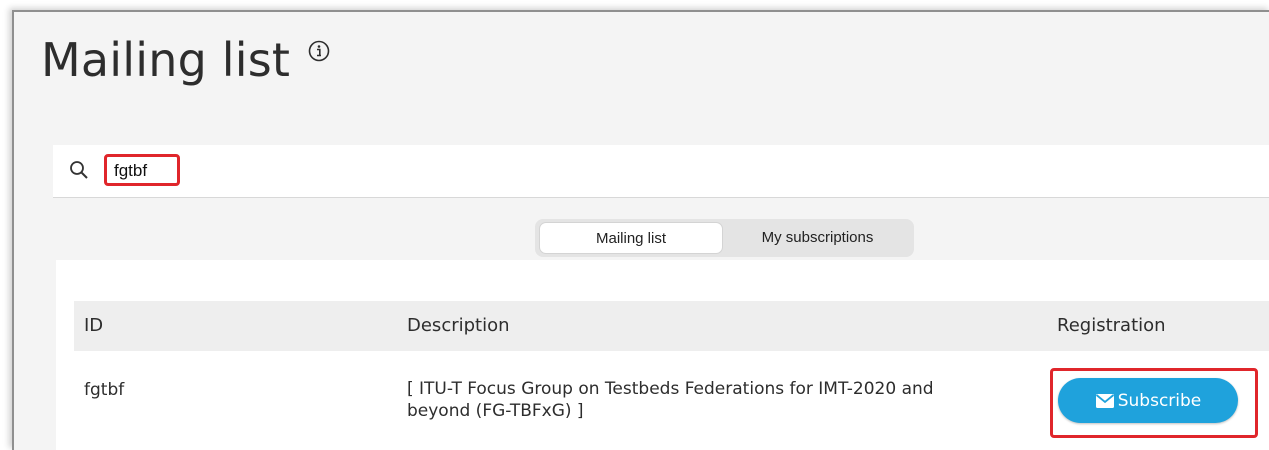 This screenshot has width=1269, height=450. Describe the element at coordinates (1159, 400) in the screenshot. I see `subscribe-label: Subscribe` at that location.